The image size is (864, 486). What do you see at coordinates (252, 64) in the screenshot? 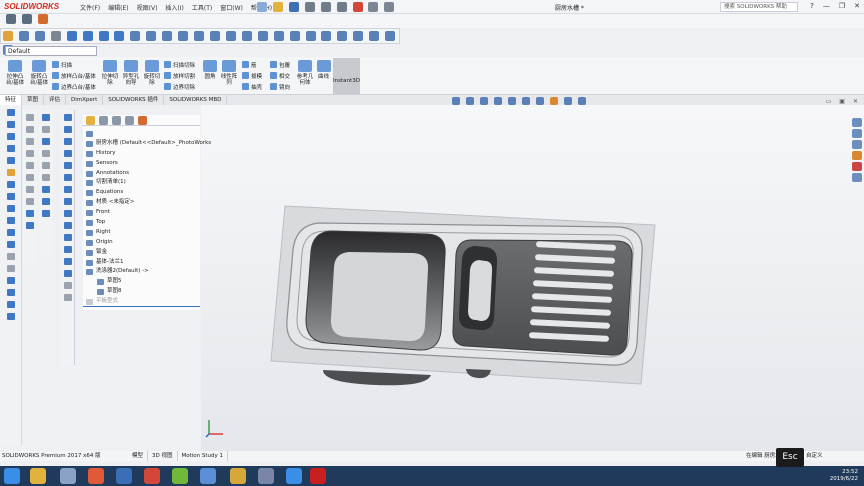
I see `rib-button: 筋` at bounding box center [252, 64].